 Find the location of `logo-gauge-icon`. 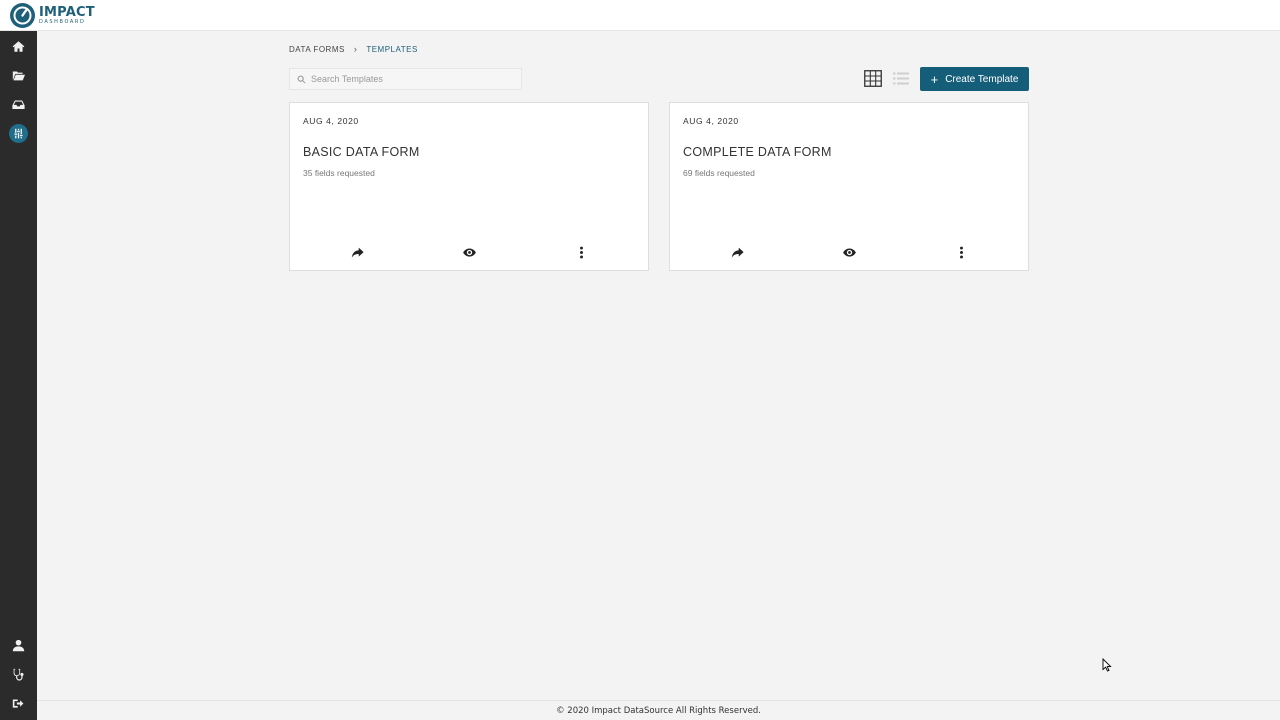

logo-gauge-icon is located at coordinates (22, 15).